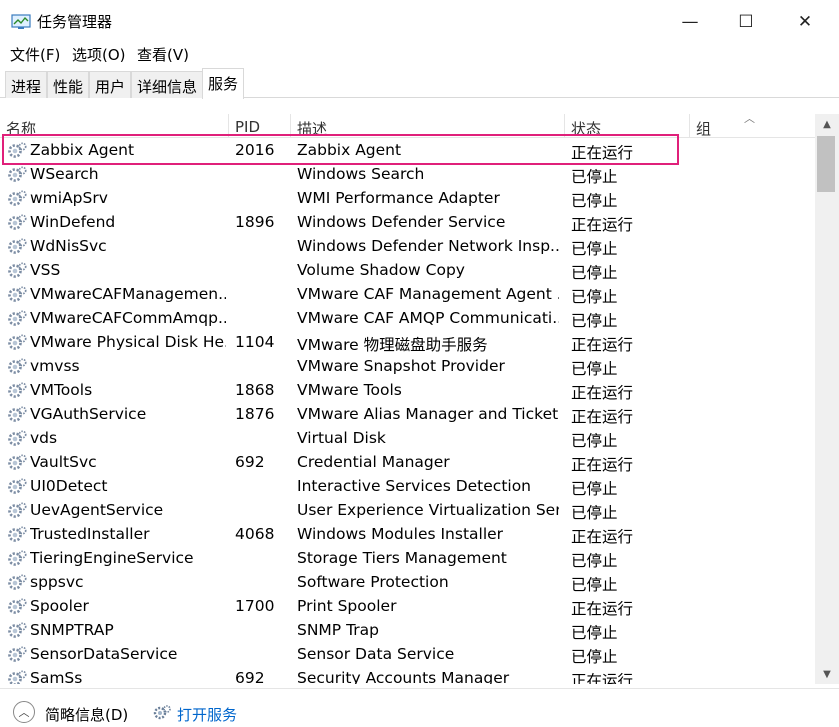 The width and height of the screenshot is (839, 727). Describe the element at coordinates (255, 342) in the screenshot. I see `service-pid: 1104` at that location.